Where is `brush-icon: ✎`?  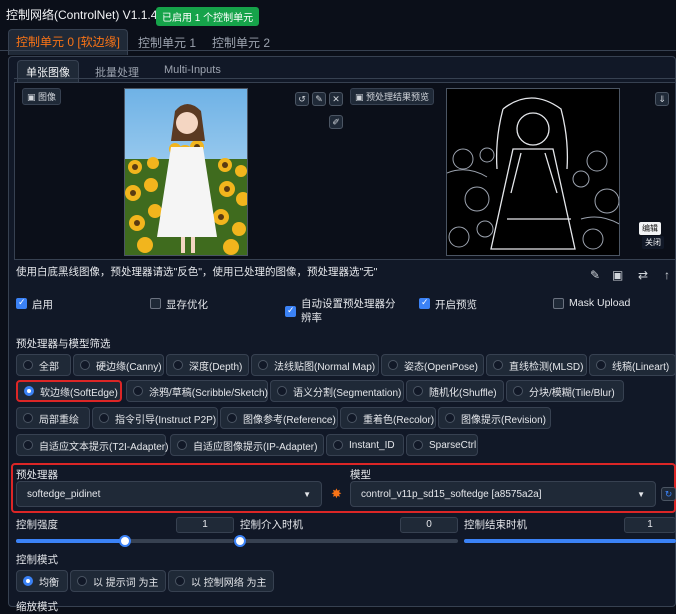
brush-icon: ✎ is located at coordinates (319, 99).